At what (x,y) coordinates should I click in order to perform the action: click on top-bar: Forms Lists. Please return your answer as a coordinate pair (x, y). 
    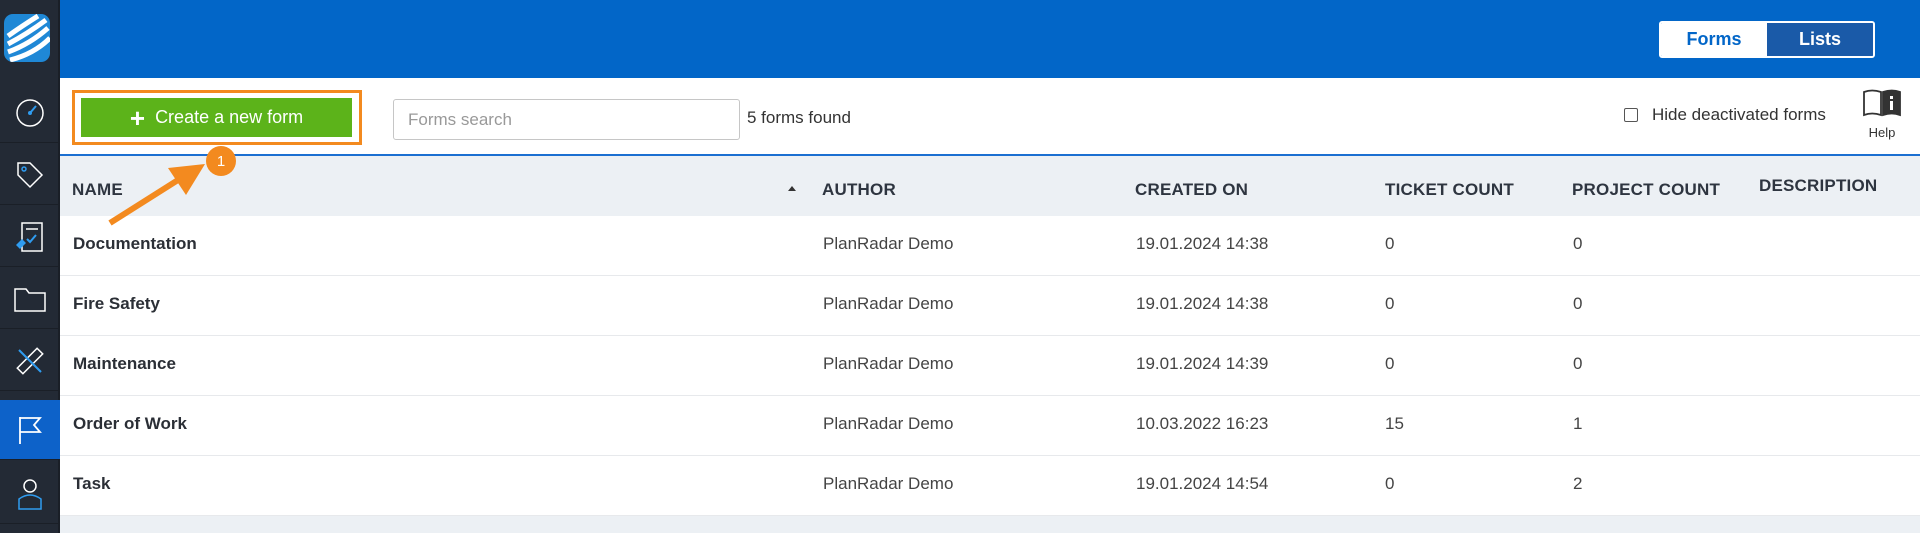
    Looking at the image, I should click on (990, 39).